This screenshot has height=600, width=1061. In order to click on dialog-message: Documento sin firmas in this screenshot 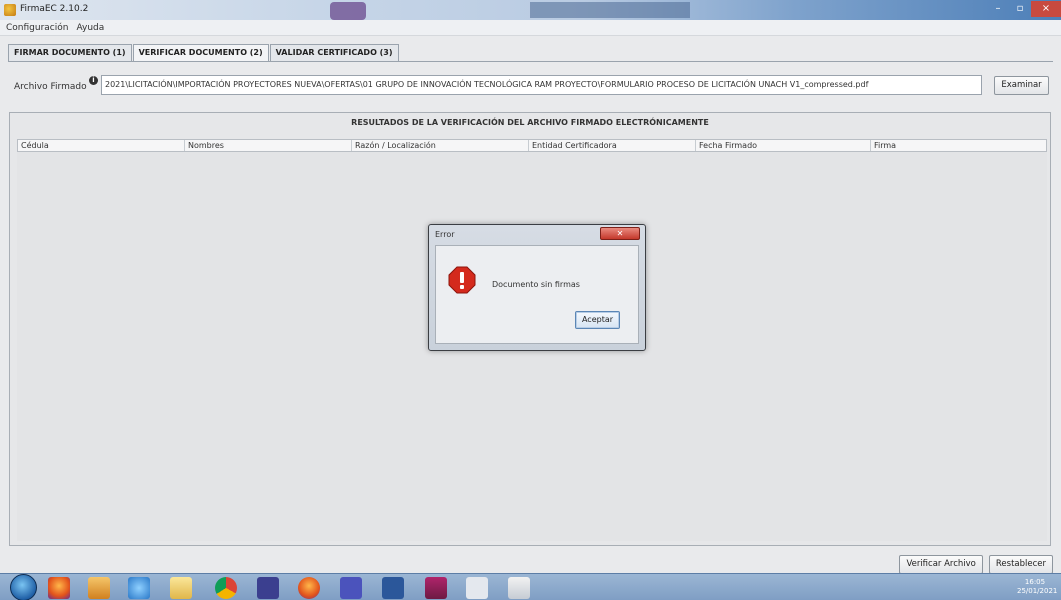, I will do `click(536, 284)`.